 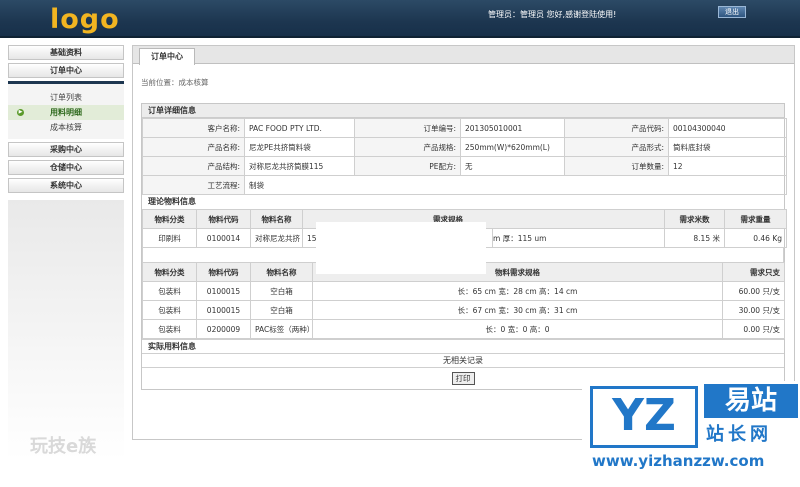 What do you see at coordinates (299, 147) in the screenshot?
I see `field-value: 尼龙PE共挤筒料袋` at bounding box center [299, 147].